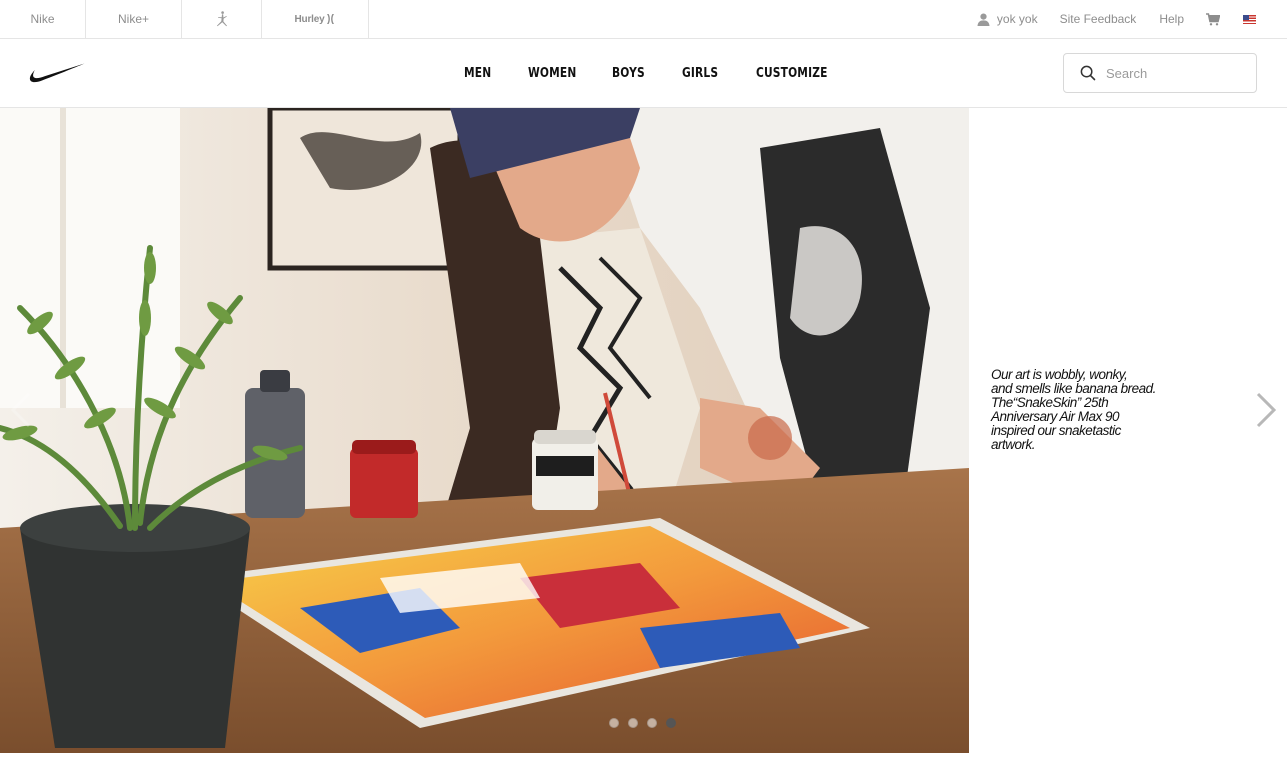 This screenshot has height=757, width=1287. I want to click on nike-swoosh-logo, so click(57, 73).